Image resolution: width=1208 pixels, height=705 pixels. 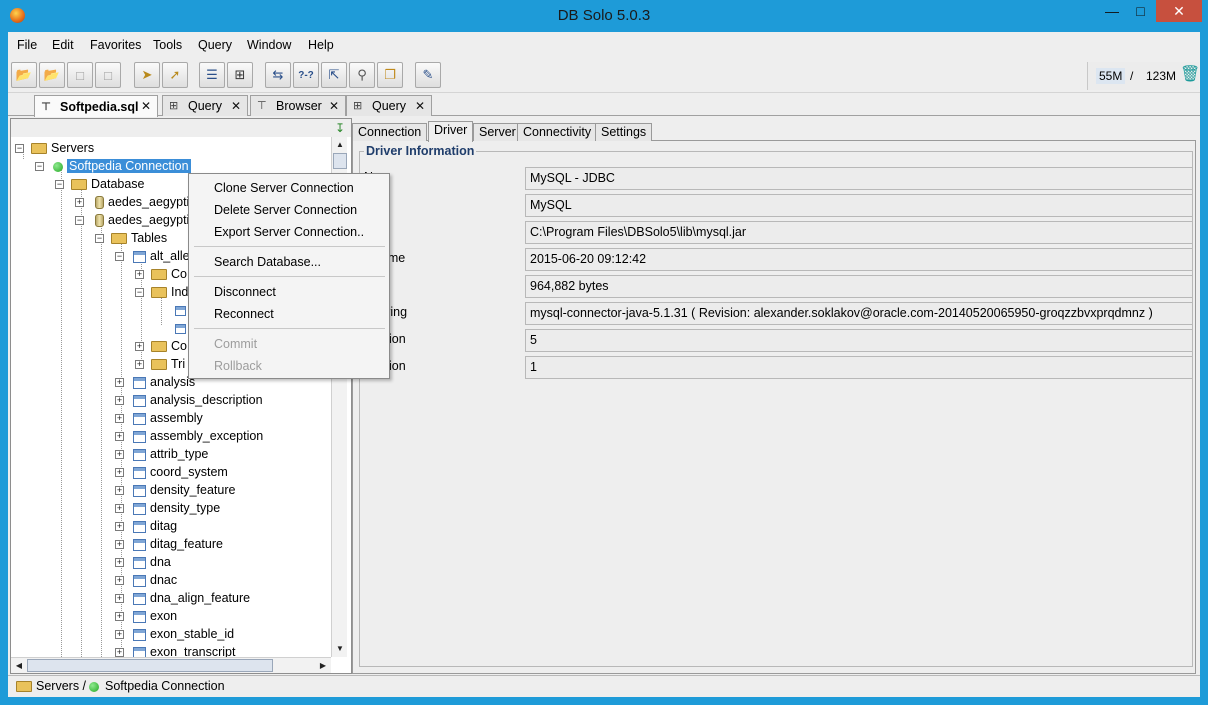 I want to click on menu-item-reconnect: Reconnect, so click(x=244, y=314).